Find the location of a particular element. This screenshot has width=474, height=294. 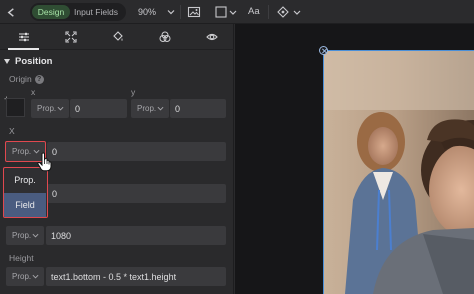

origin-anchor-picker is located at coordinates (15, 107).